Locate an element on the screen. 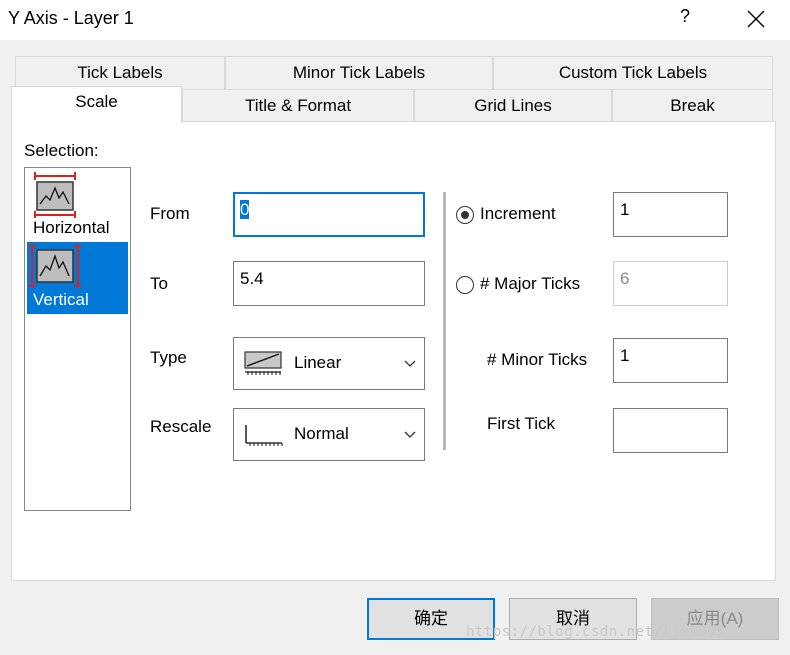 Image resolution: width=790 pixels, height=655 pixels. major-ticks-label: # Major Ticks is located at coordinates (530, 283).